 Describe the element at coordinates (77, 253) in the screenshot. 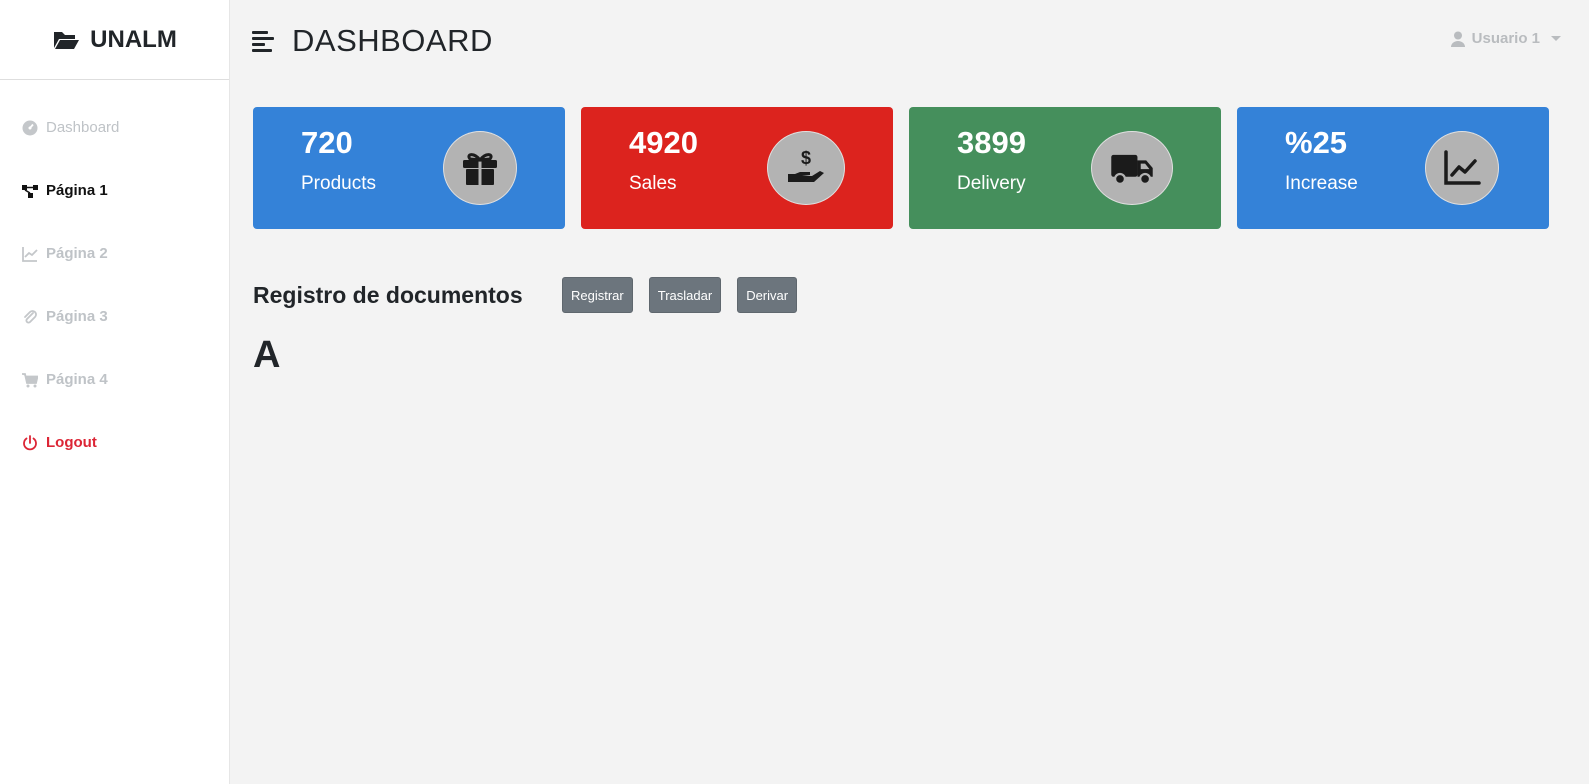

I see `sidebar-item-label: Página 2` at that location.